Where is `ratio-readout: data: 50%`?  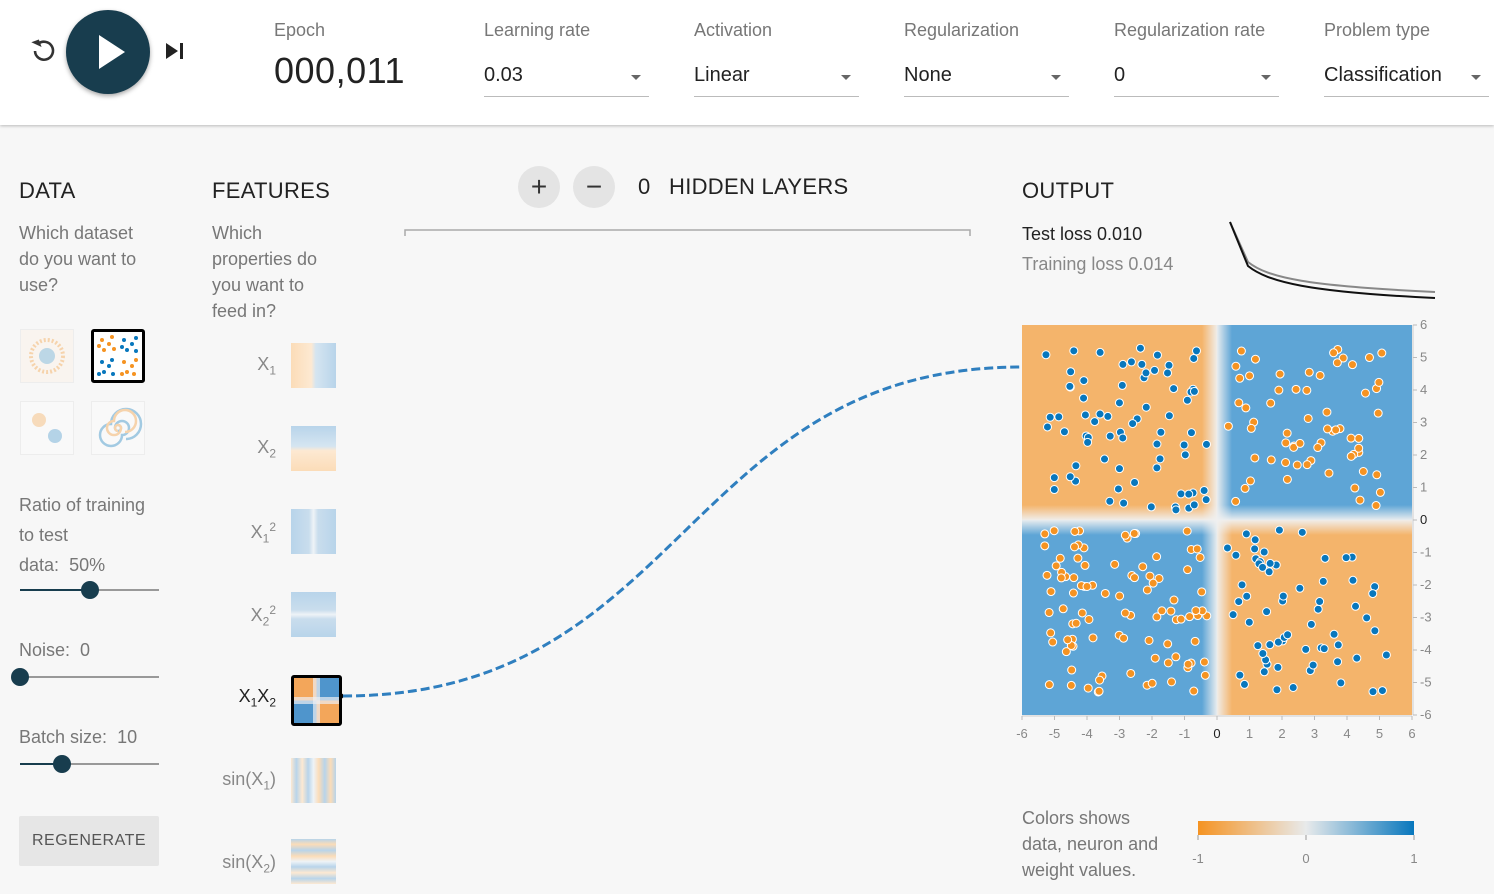 ratio-readout: data: 50% is located at coordinates (82, 565).